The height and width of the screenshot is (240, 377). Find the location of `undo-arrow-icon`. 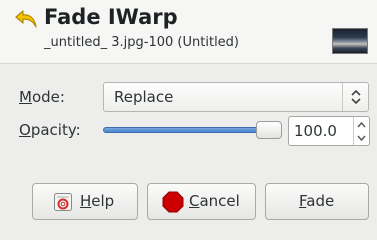

undo-arrow-icon is located at coordinates (26, 19).